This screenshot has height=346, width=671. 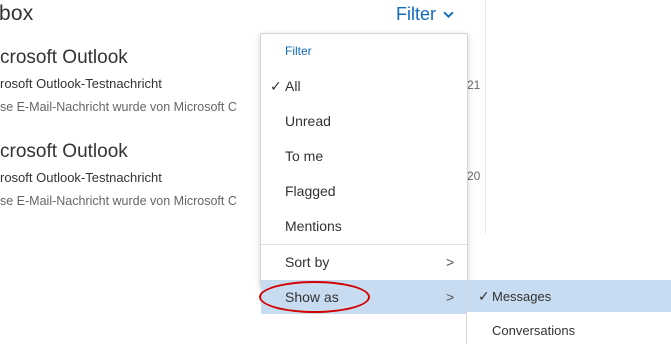 I want to click on menu-item-flagged: Flagged, so click(x=364, y=191).